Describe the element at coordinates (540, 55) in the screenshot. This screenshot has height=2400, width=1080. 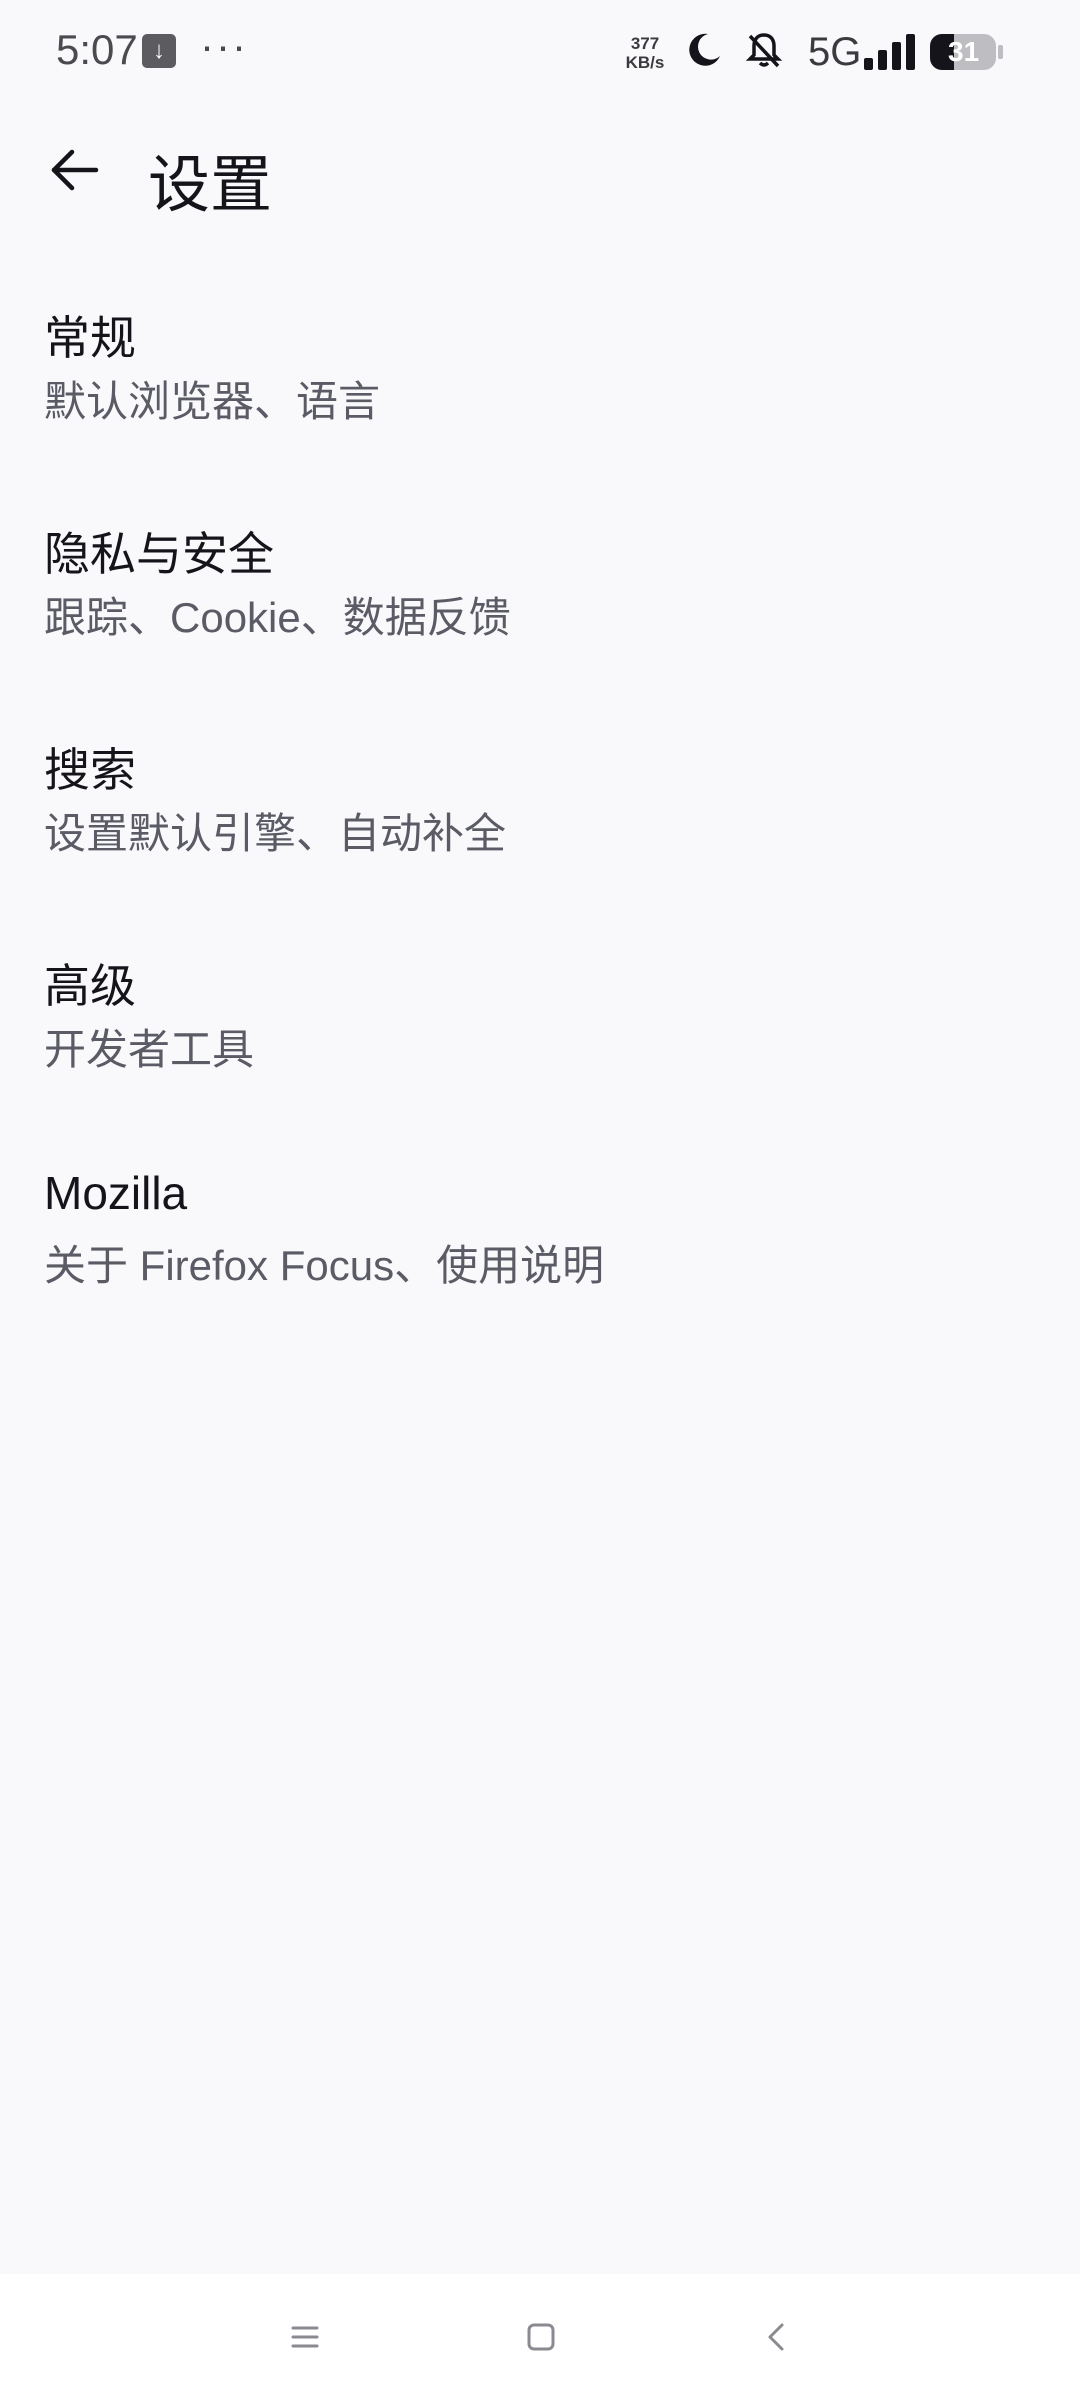
I see `status-bar: 5:07 ↓ ··· 377 KB/s 5G 31` at that location.